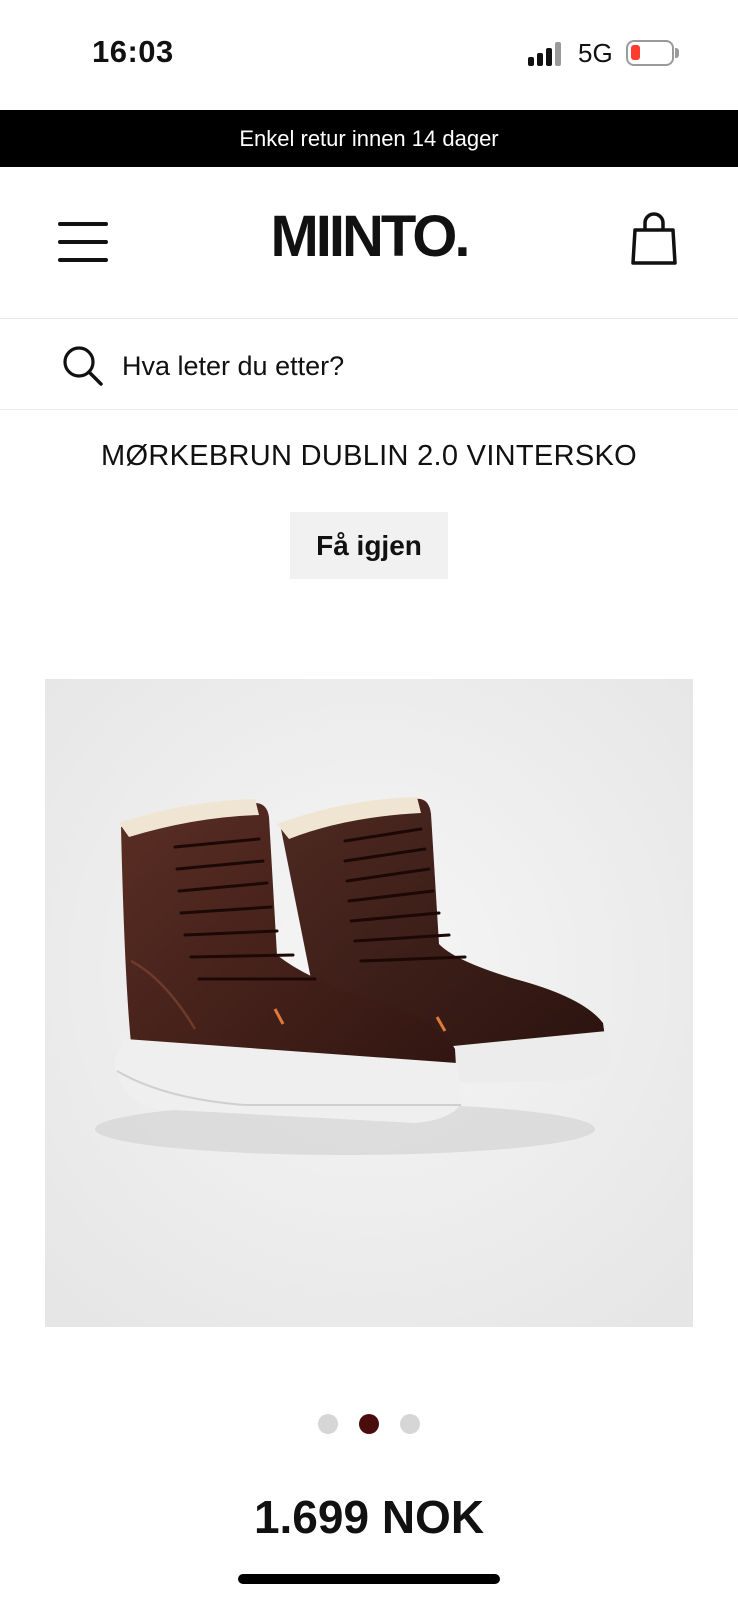  Describe the element at coordinates (654, 239) in the screenshot. I see `shopping-bag-icon` at that location.